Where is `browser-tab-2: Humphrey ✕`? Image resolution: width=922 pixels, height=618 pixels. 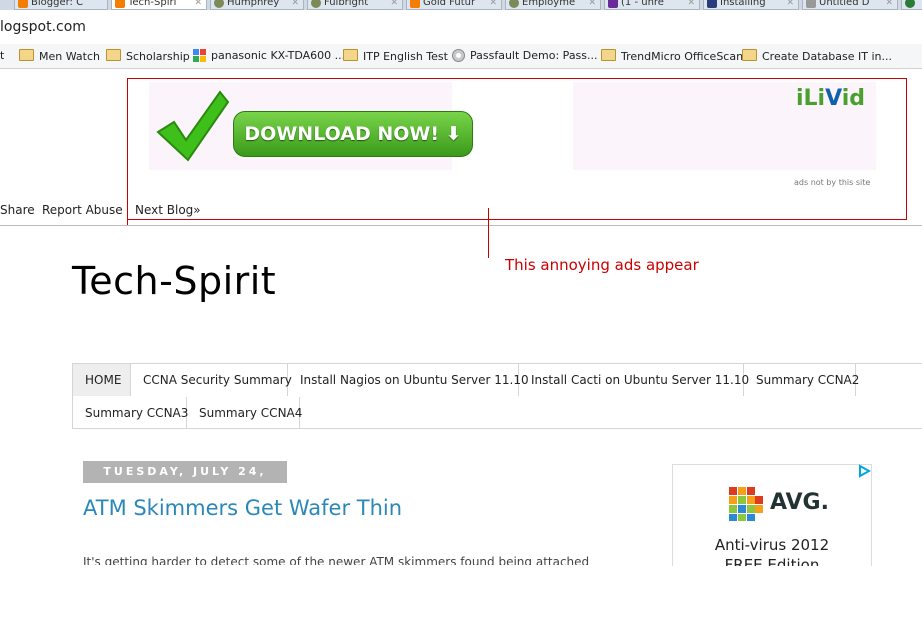 browser-tab-2: Humphrey ✕ is located at coordinates (257, 5).